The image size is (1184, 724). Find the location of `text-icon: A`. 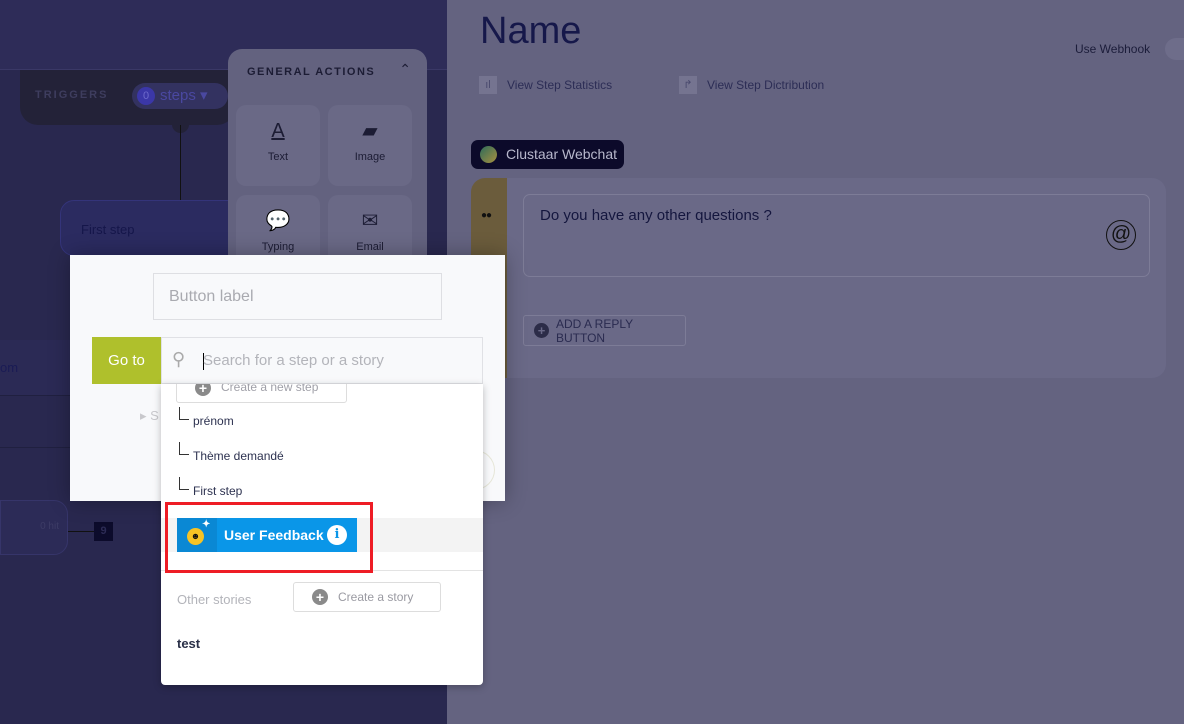

text-icon: A is located at coordinates (278, 131).